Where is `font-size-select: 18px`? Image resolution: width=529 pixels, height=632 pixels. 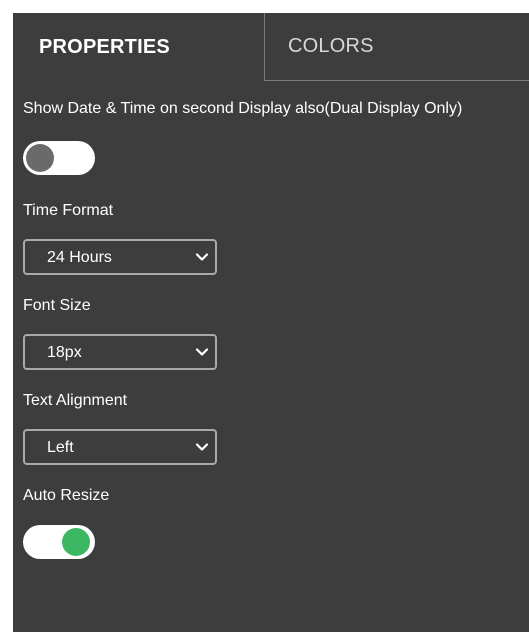
font-size-select: 18px is located at coordinates (120, 352).